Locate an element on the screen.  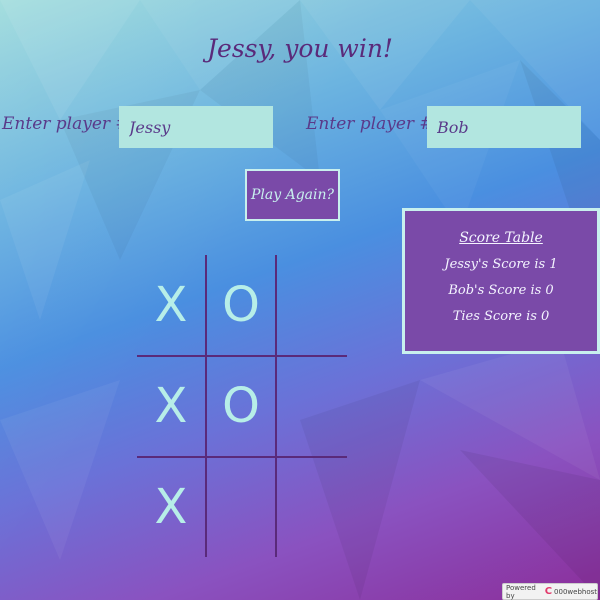
webhost-logo-icon: C is located at coordinates (548, 591).